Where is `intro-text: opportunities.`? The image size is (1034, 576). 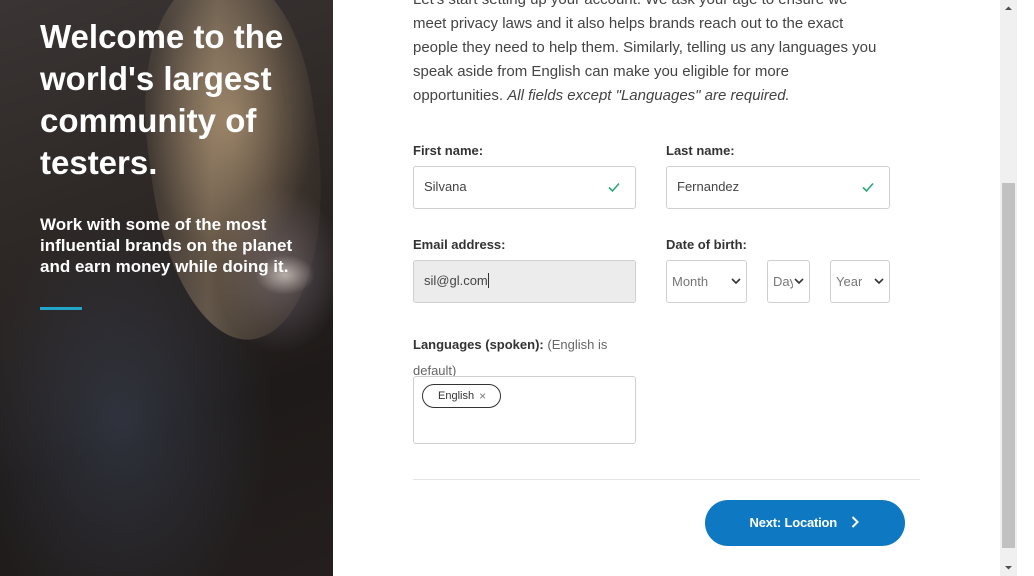
intro-text: opportunities. is located at coordinates (458, 95).